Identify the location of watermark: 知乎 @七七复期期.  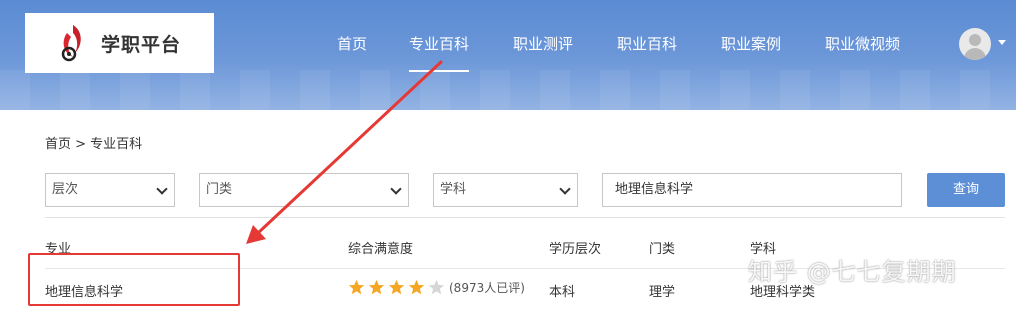
(852, 272).